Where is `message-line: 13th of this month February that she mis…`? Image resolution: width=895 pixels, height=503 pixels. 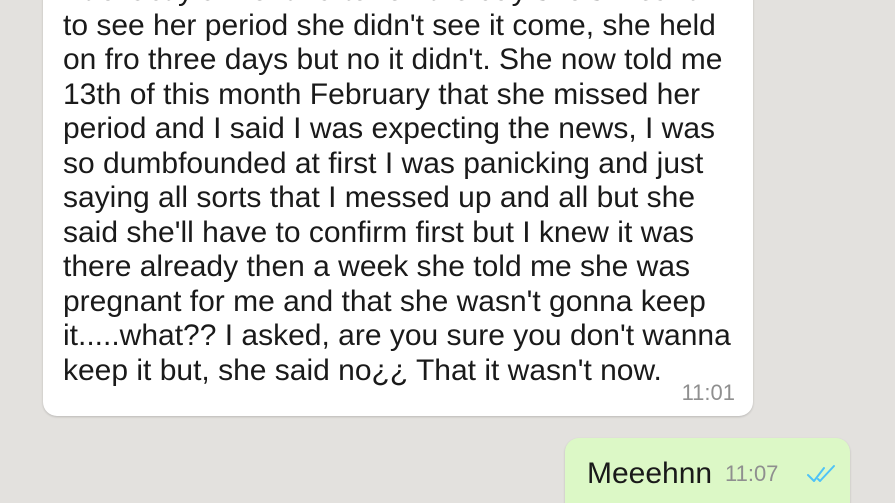 message-line: 13th of this month February that she mis… is located at coordinates (381, 94).